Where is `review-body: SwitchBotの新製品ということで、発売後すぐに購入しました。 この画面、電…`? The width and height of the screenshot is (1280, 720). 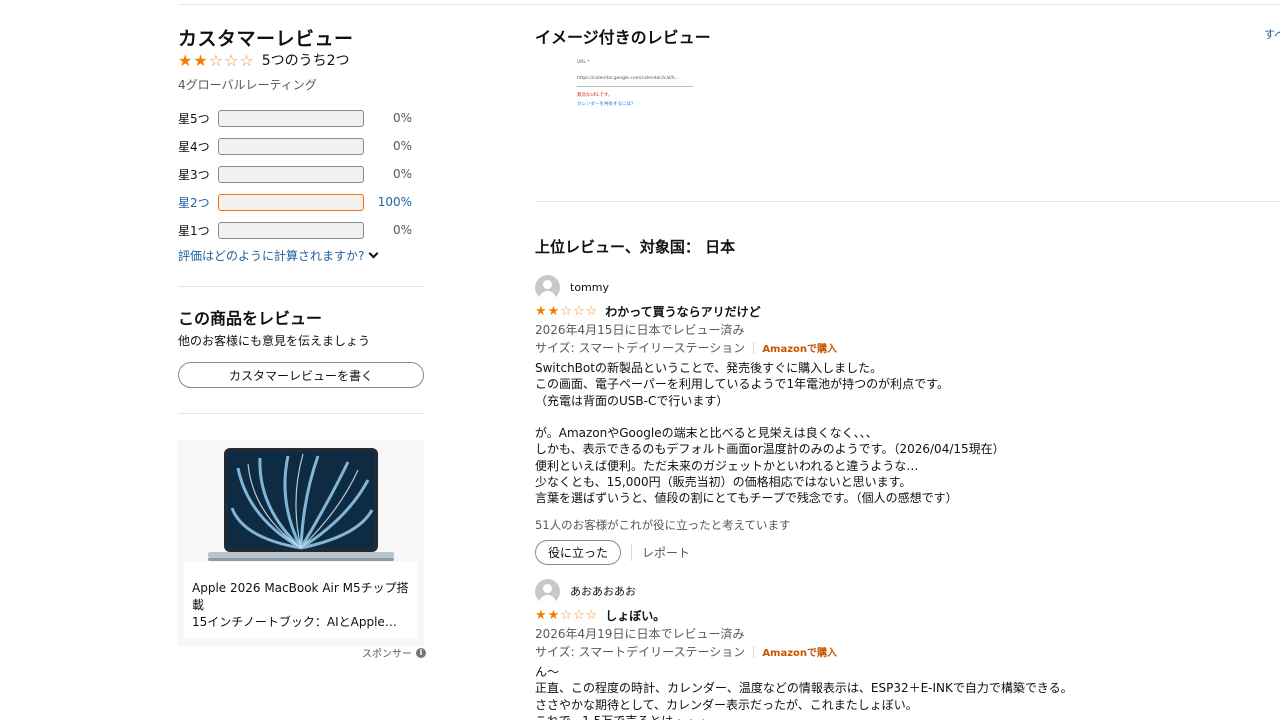 review-body: SwitchBotの新製品ということで、発売後すぐに購入しました。 この画面、電… is located at coordinates (770, 433).